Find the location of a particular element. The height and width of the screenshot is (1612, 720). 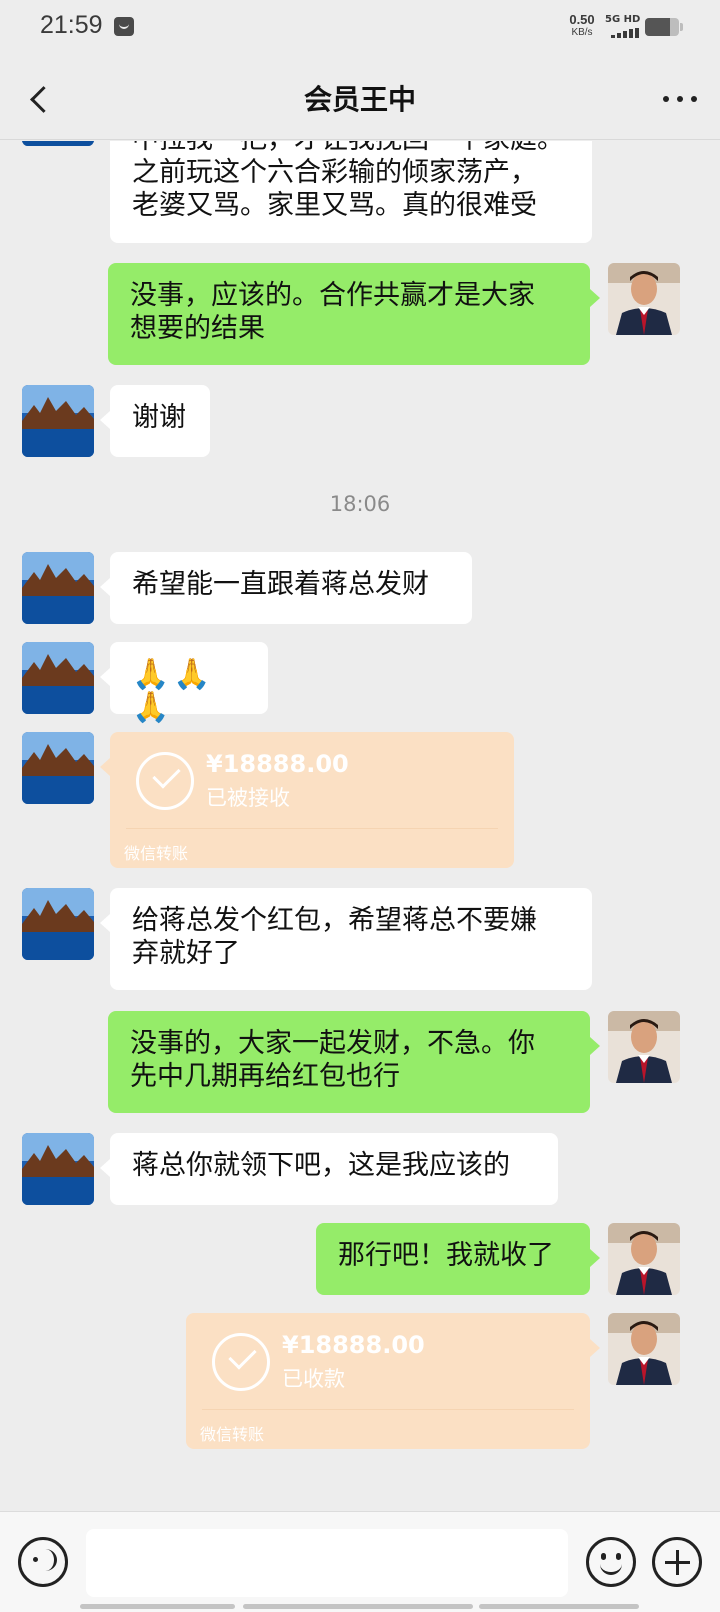

message-line: 没事的，大家一起发财，不急。你 is located at coordinates (332, 1043).